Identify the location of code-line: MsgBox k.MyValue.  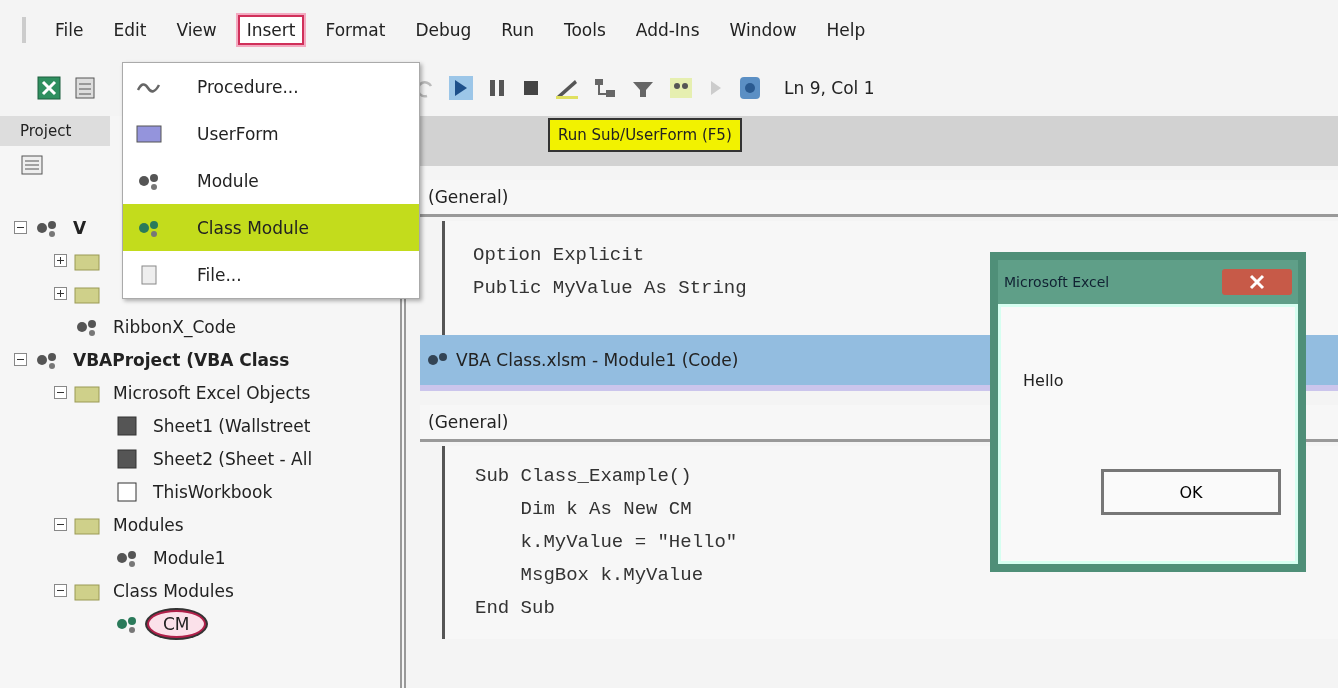
(611, 575).